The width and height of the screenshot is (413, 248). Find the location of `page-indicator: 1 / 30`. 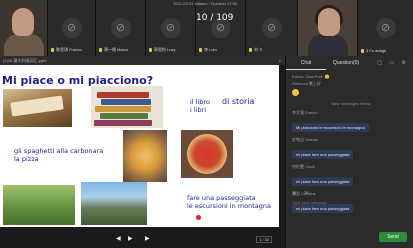

page-indicator: 1 / 30 is located at coordinates (264, 239).